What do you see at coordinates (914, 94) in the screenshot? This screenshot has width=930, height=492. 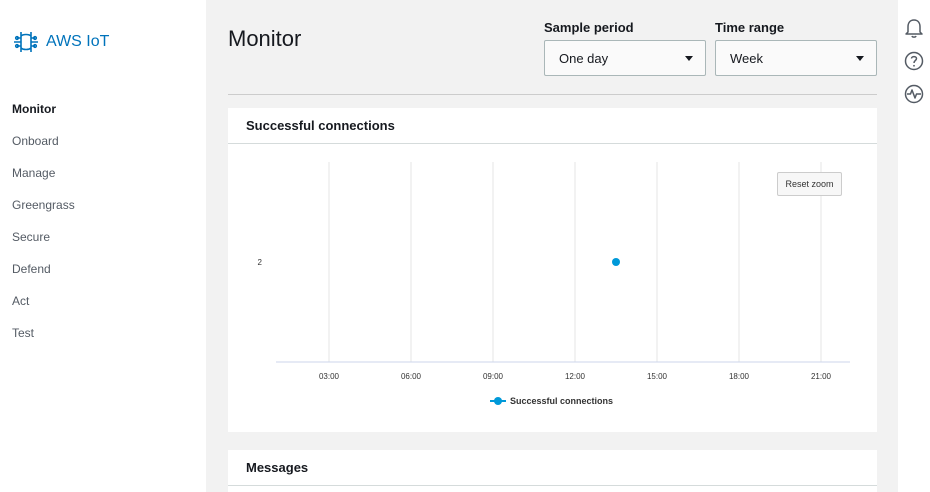 I see `activity-icon` at bounding box center [914, 94].